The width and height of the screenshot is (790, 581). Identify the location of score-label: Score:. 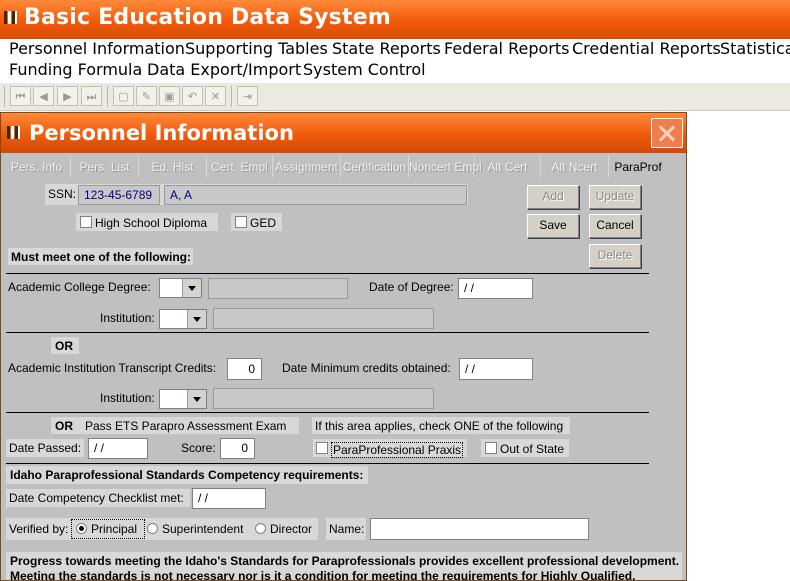
(198, 448).